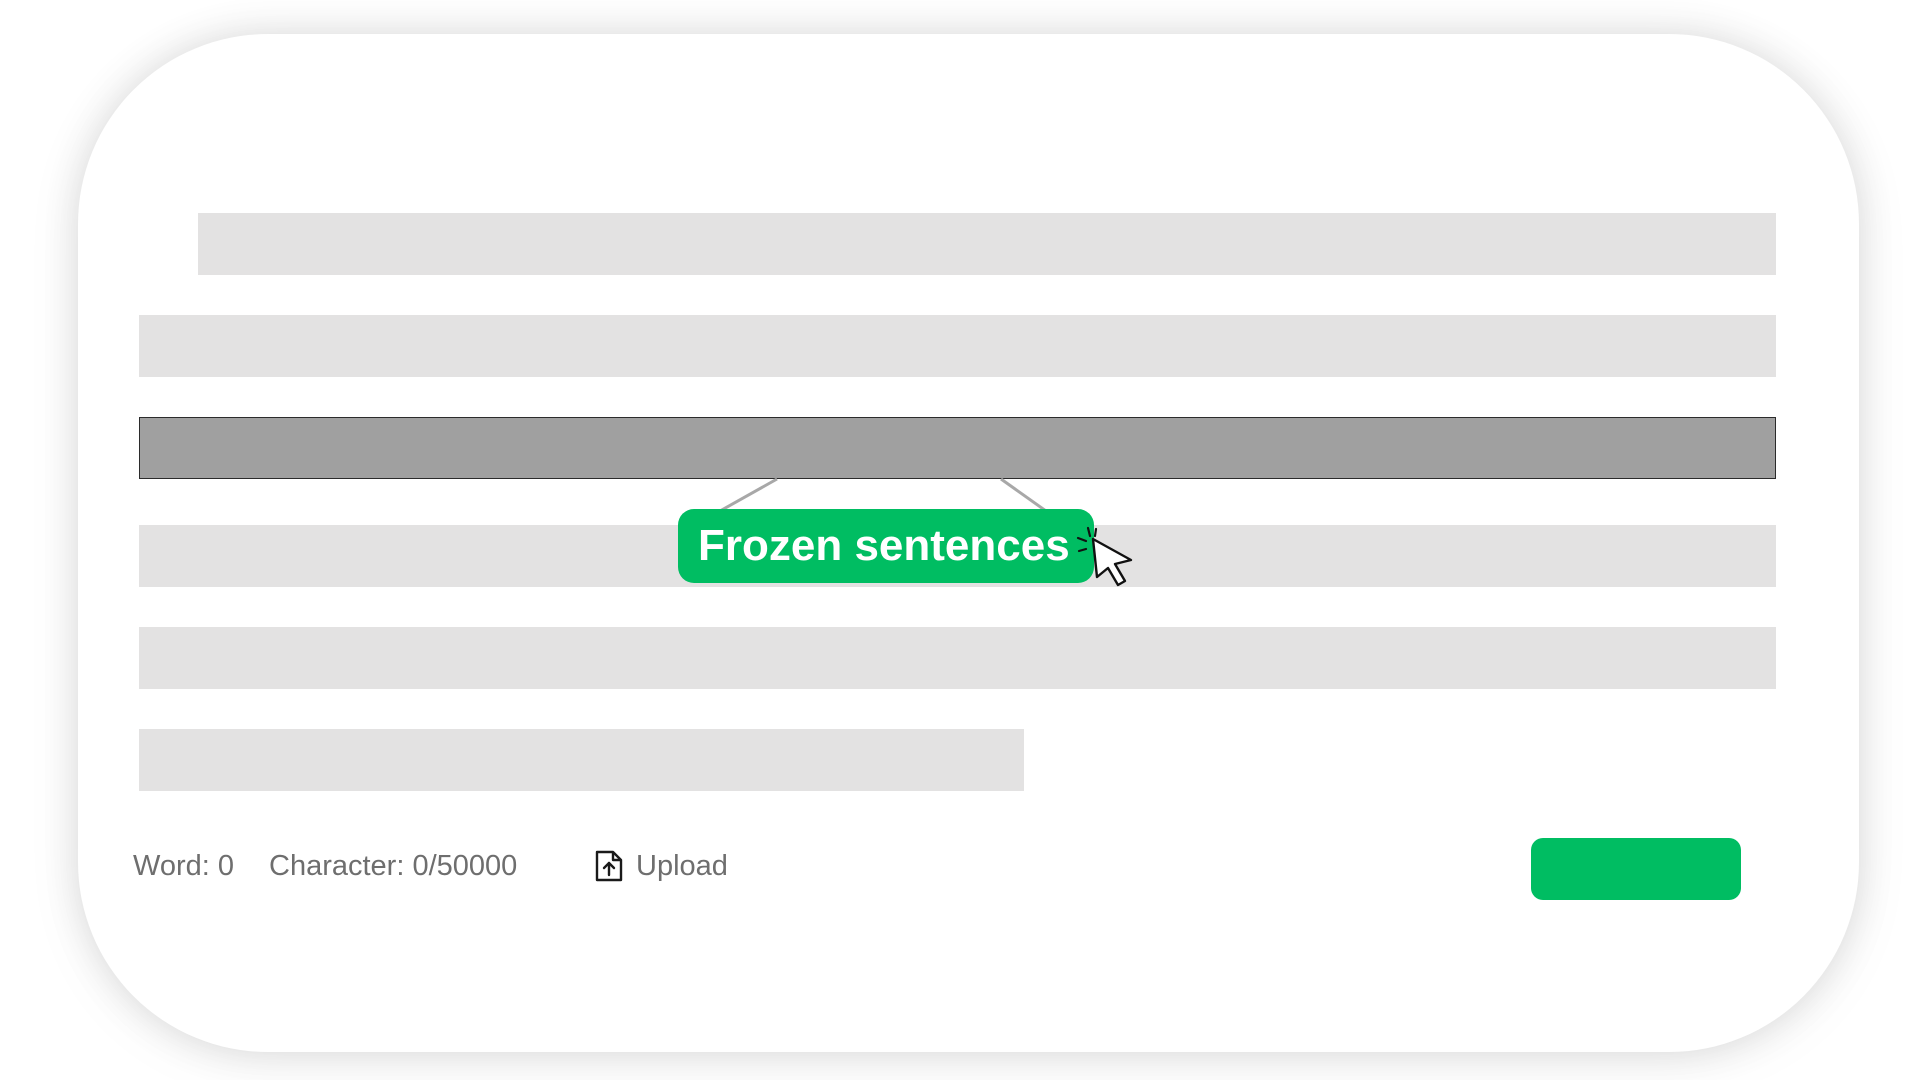 The width and height of the screenshot is (1920, 1080). Describe the element at coordinates (184, 866) in the screenshot. I see `word-count: Word: 0` at that location.